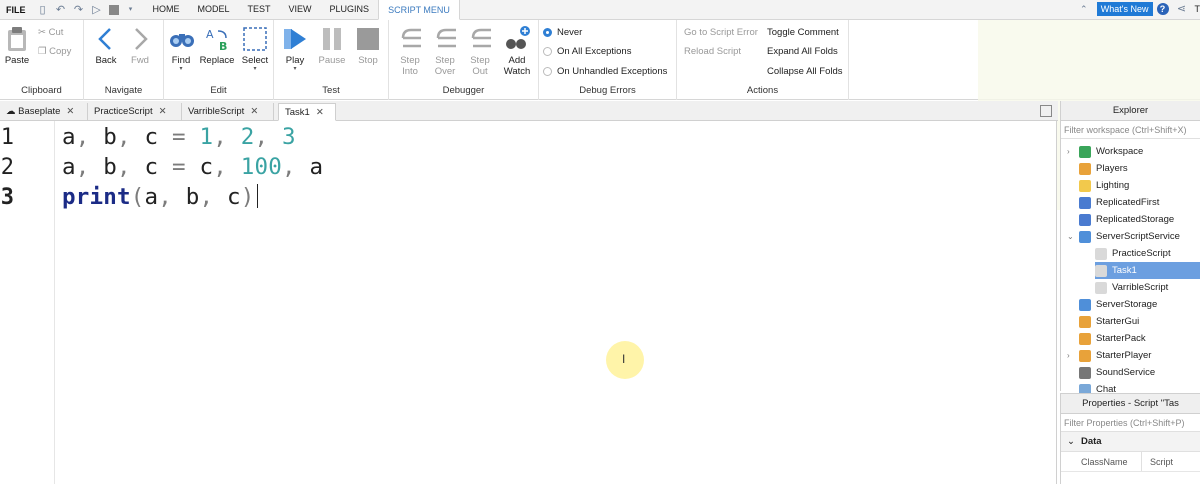 The height and width of the screenshot is (484, 1200). Describe the element at coordinates (1162, 9) in the screenshot. I see `help-icon: ?` at that location.